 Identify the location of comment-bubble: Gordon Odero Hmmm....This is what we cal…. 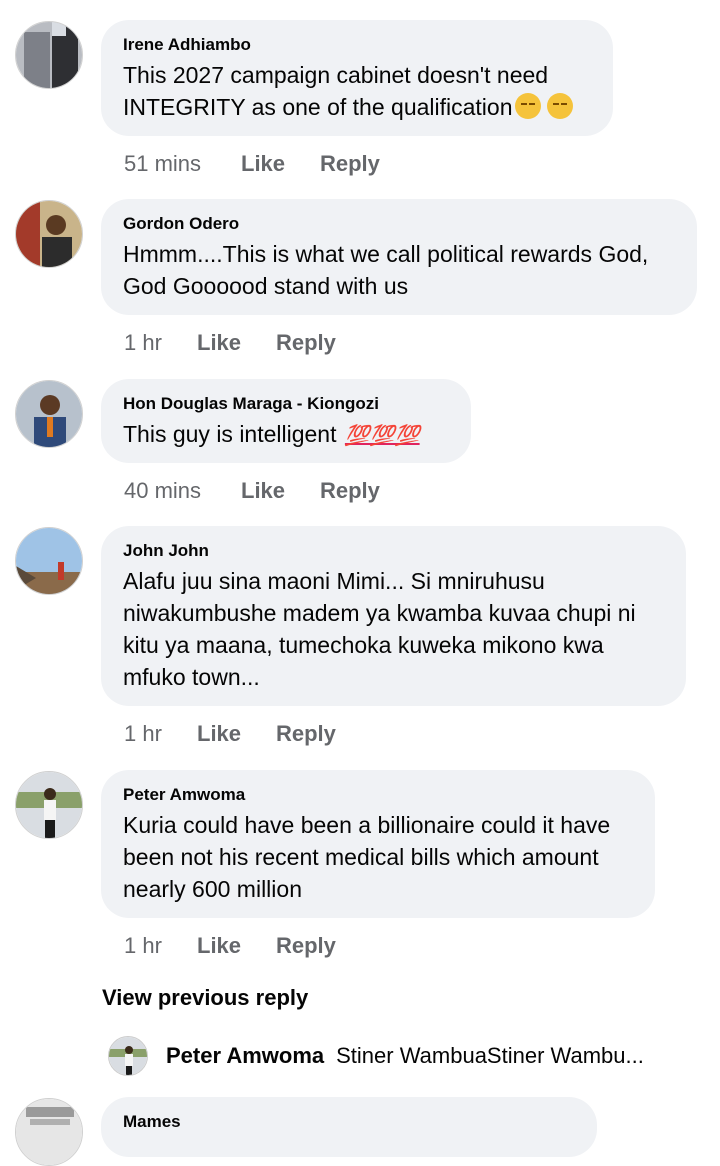
(399, 257).